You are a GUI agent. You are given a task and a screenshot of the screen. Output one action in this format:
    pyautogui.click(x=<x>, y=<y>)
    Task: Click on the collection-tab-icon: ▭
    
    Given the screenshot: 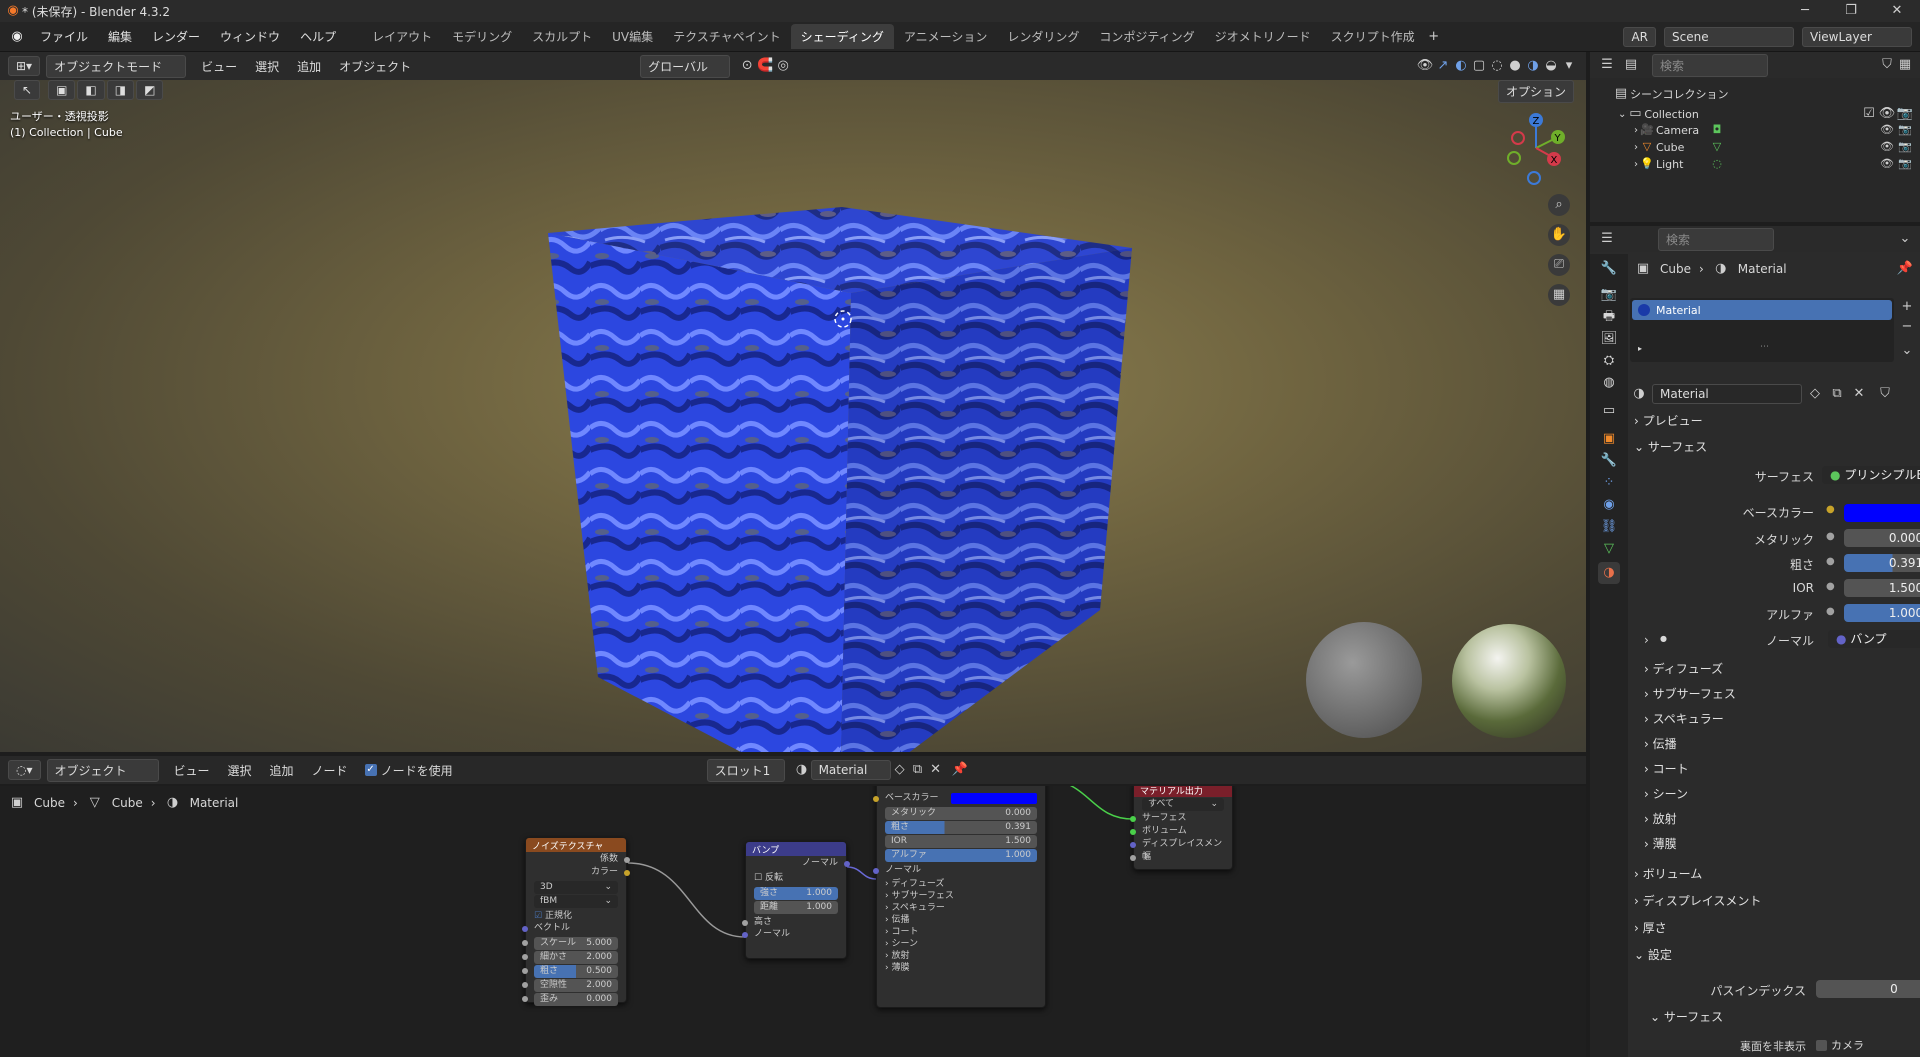 What is the action you would take?
    pyautogui.click(x=1609, y=411)
    